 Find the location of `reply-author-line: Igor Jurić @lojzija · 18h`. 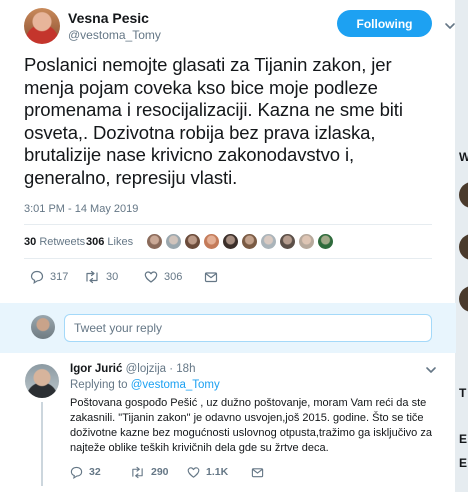

reply-author-line: Igor Jurić @lojzija · 18h is located at coordinates (132, 369).